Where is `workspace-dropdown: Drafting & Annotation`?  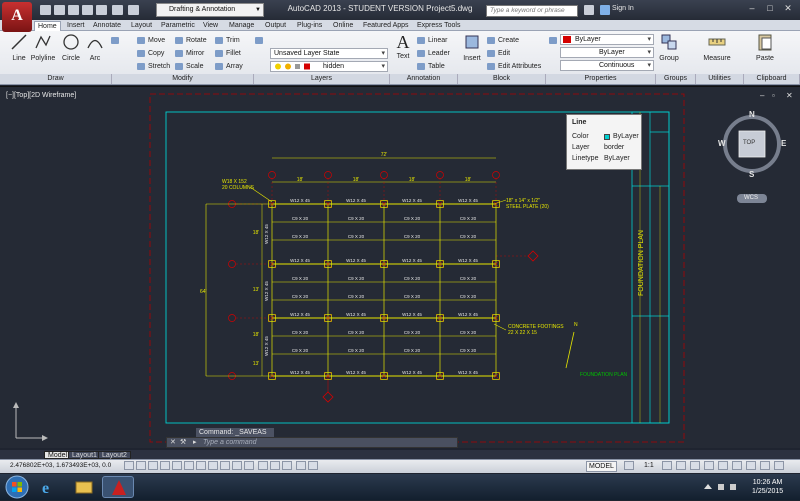 workspace-dropdown: Drafting & Annotation is located at coordinates (210, 10).